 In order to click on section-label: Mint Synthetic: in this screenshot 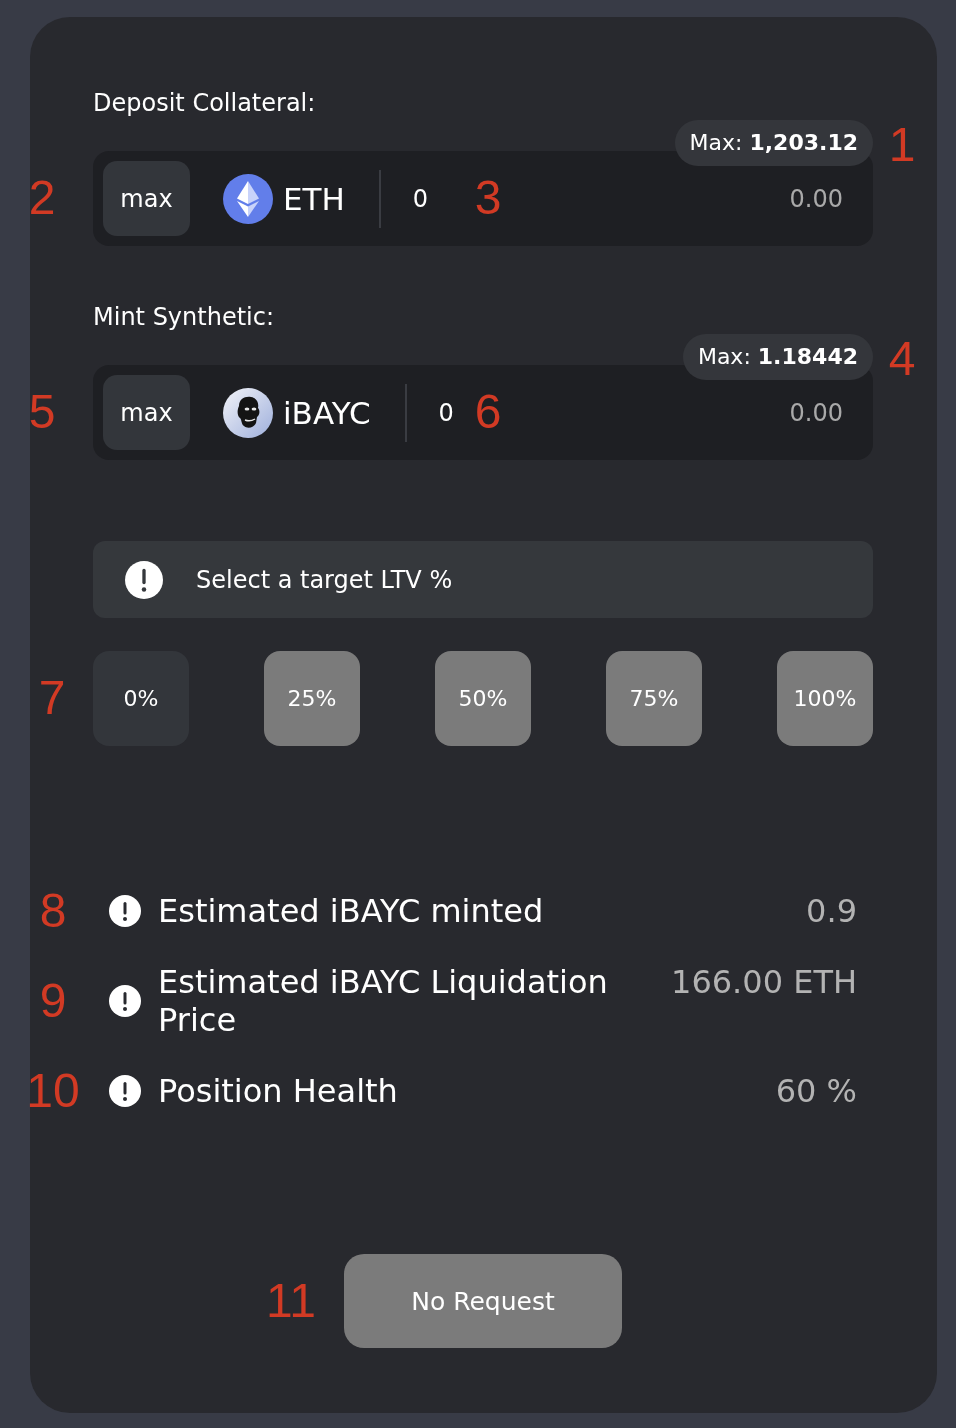, I will do `click(184, 317)`.